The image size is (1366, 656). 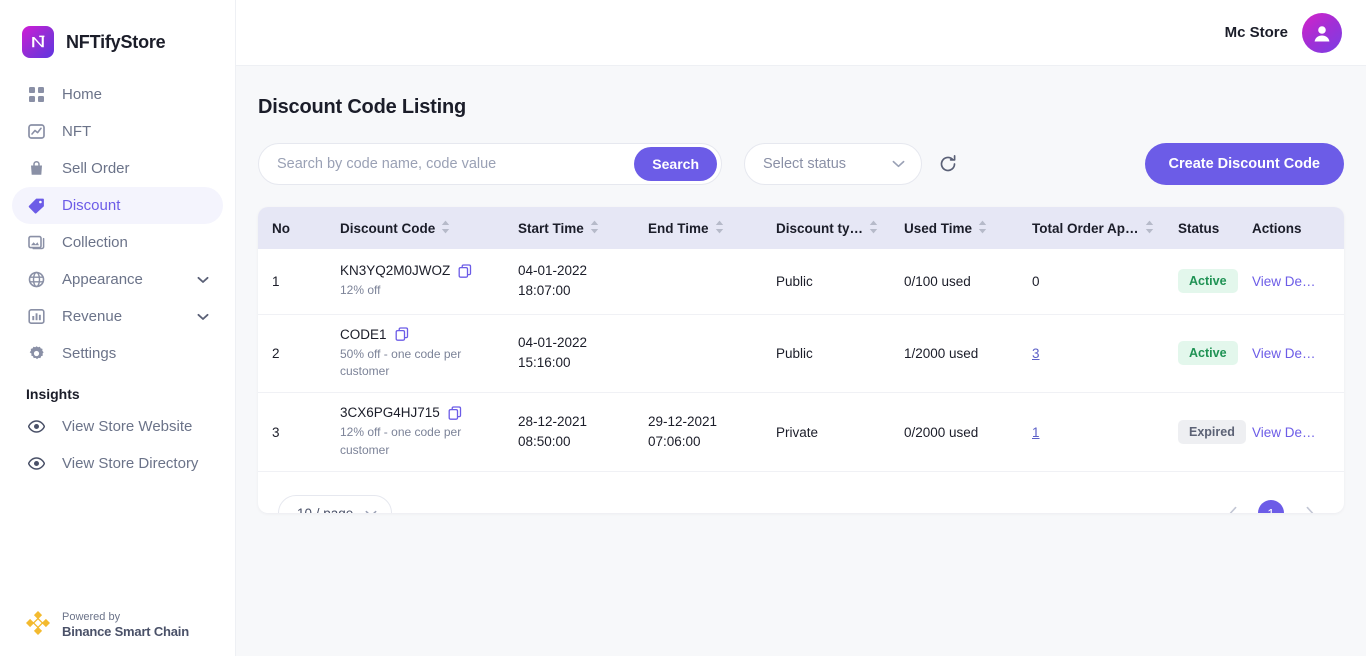 What do you see at coordinates (1271, 506) in the screenshot?
I see `page-number-1: 1` at bounding box center [1271, 506].